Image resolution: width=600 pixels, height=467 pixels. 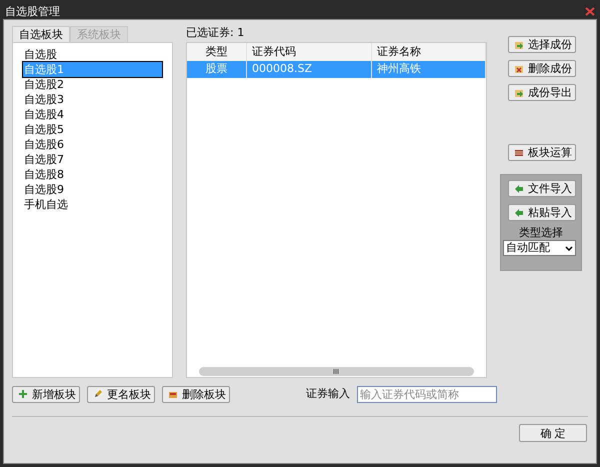 I want to click on type-select-value: 自动匹配, so click(x=528, y=248).